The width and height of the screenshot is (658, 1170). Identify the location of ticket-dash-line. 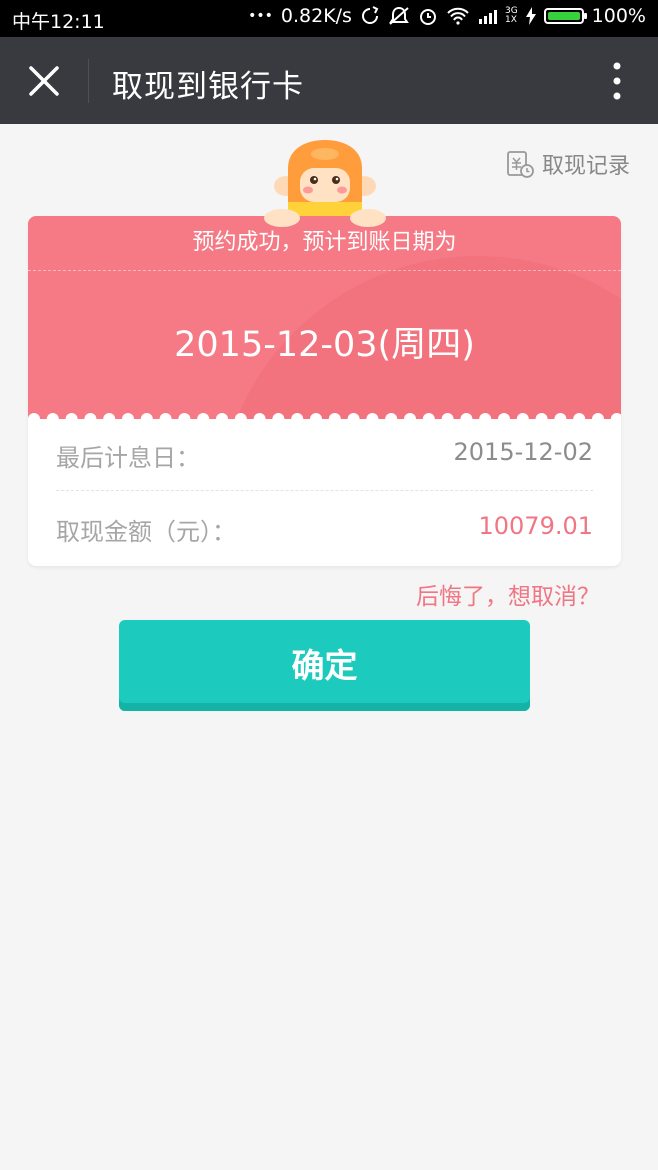
(324, 270).